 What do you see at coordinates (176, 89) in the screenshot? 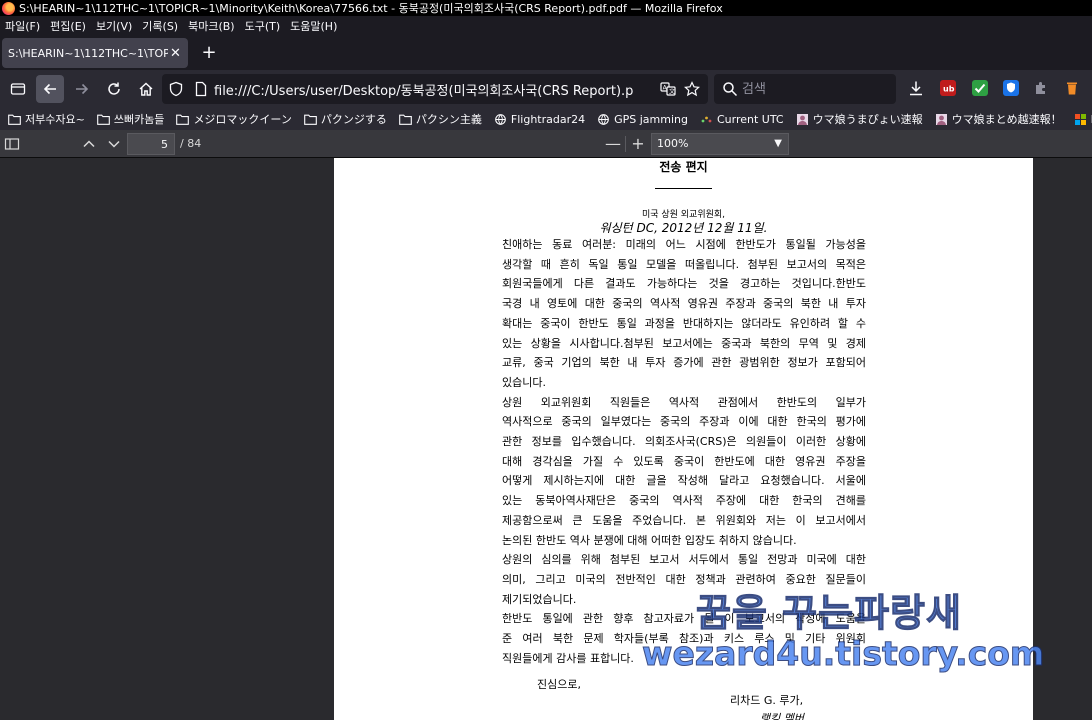
I see `shield-icon` at bounding box center [176, 89].